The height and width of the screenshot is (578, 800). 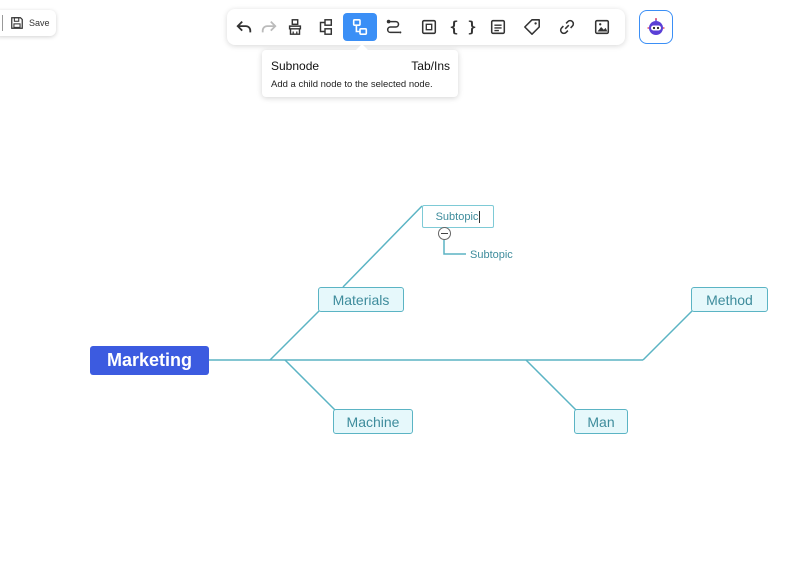 I want to click on subtopic-node-editing: Subtopic, so click(x=458, y=216).